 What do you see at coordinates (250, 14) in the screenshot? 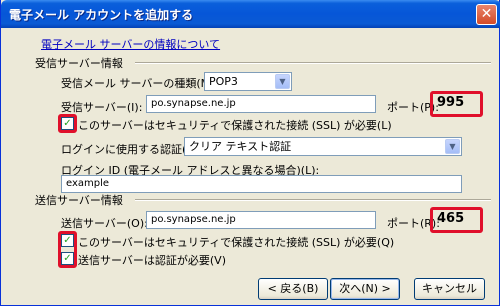
I see `title-bar: 電子メール アカウントを追加する ✕` at bounding box center [250, 14].